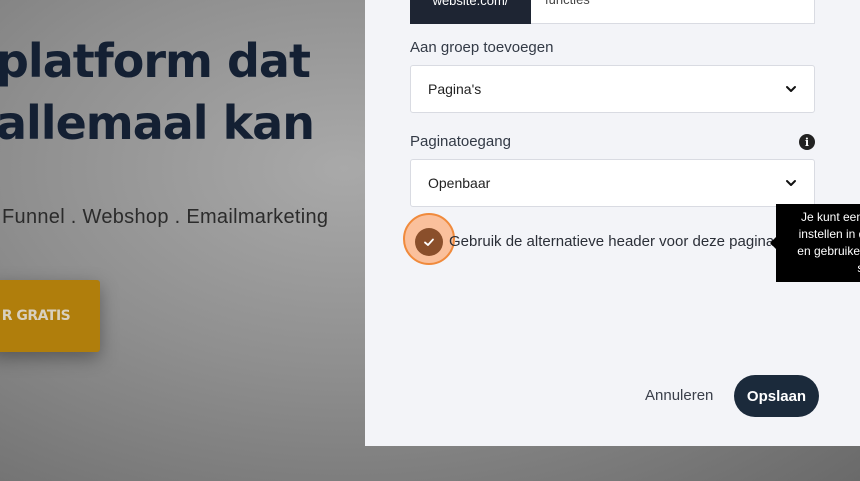 The width and height of the screenshot is (860, 481). Describe the element at coordinates (482, 47) in the screenshot. I see `group-label: Aan groep toevoegen` at that location.